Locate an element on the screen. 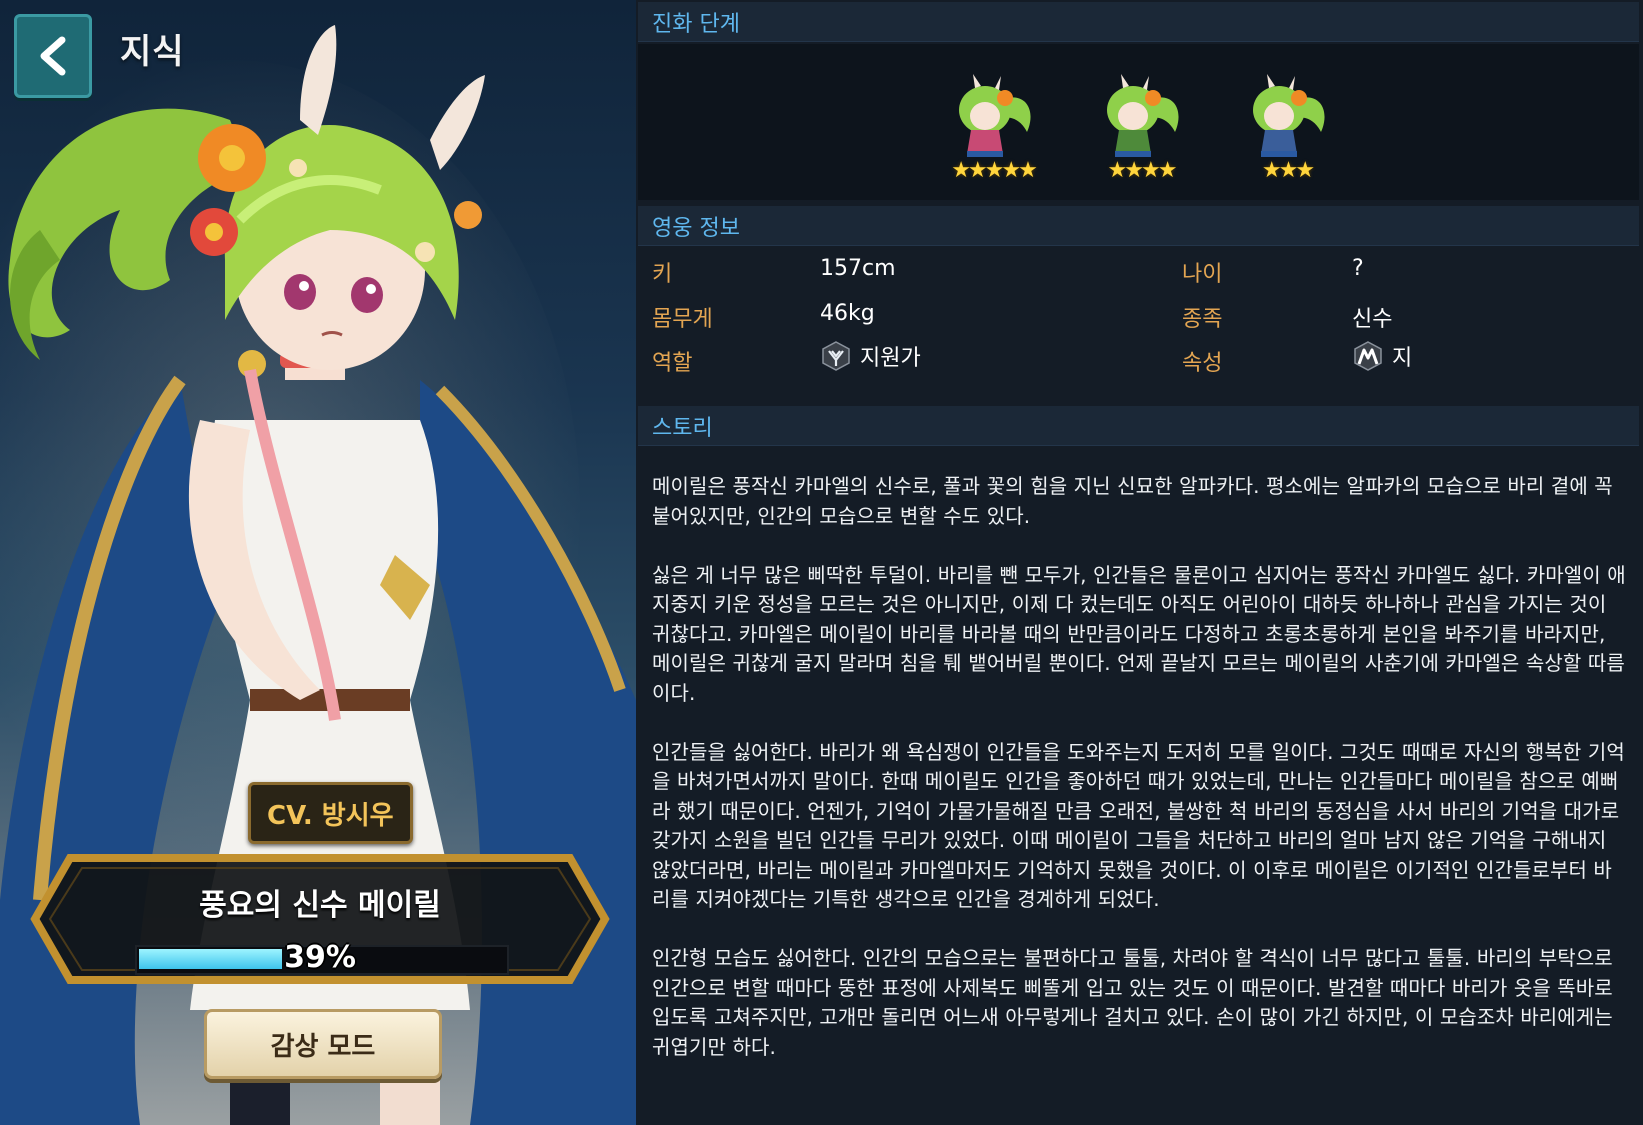  age-label: 나이 is located at coordinates (1202, 274).